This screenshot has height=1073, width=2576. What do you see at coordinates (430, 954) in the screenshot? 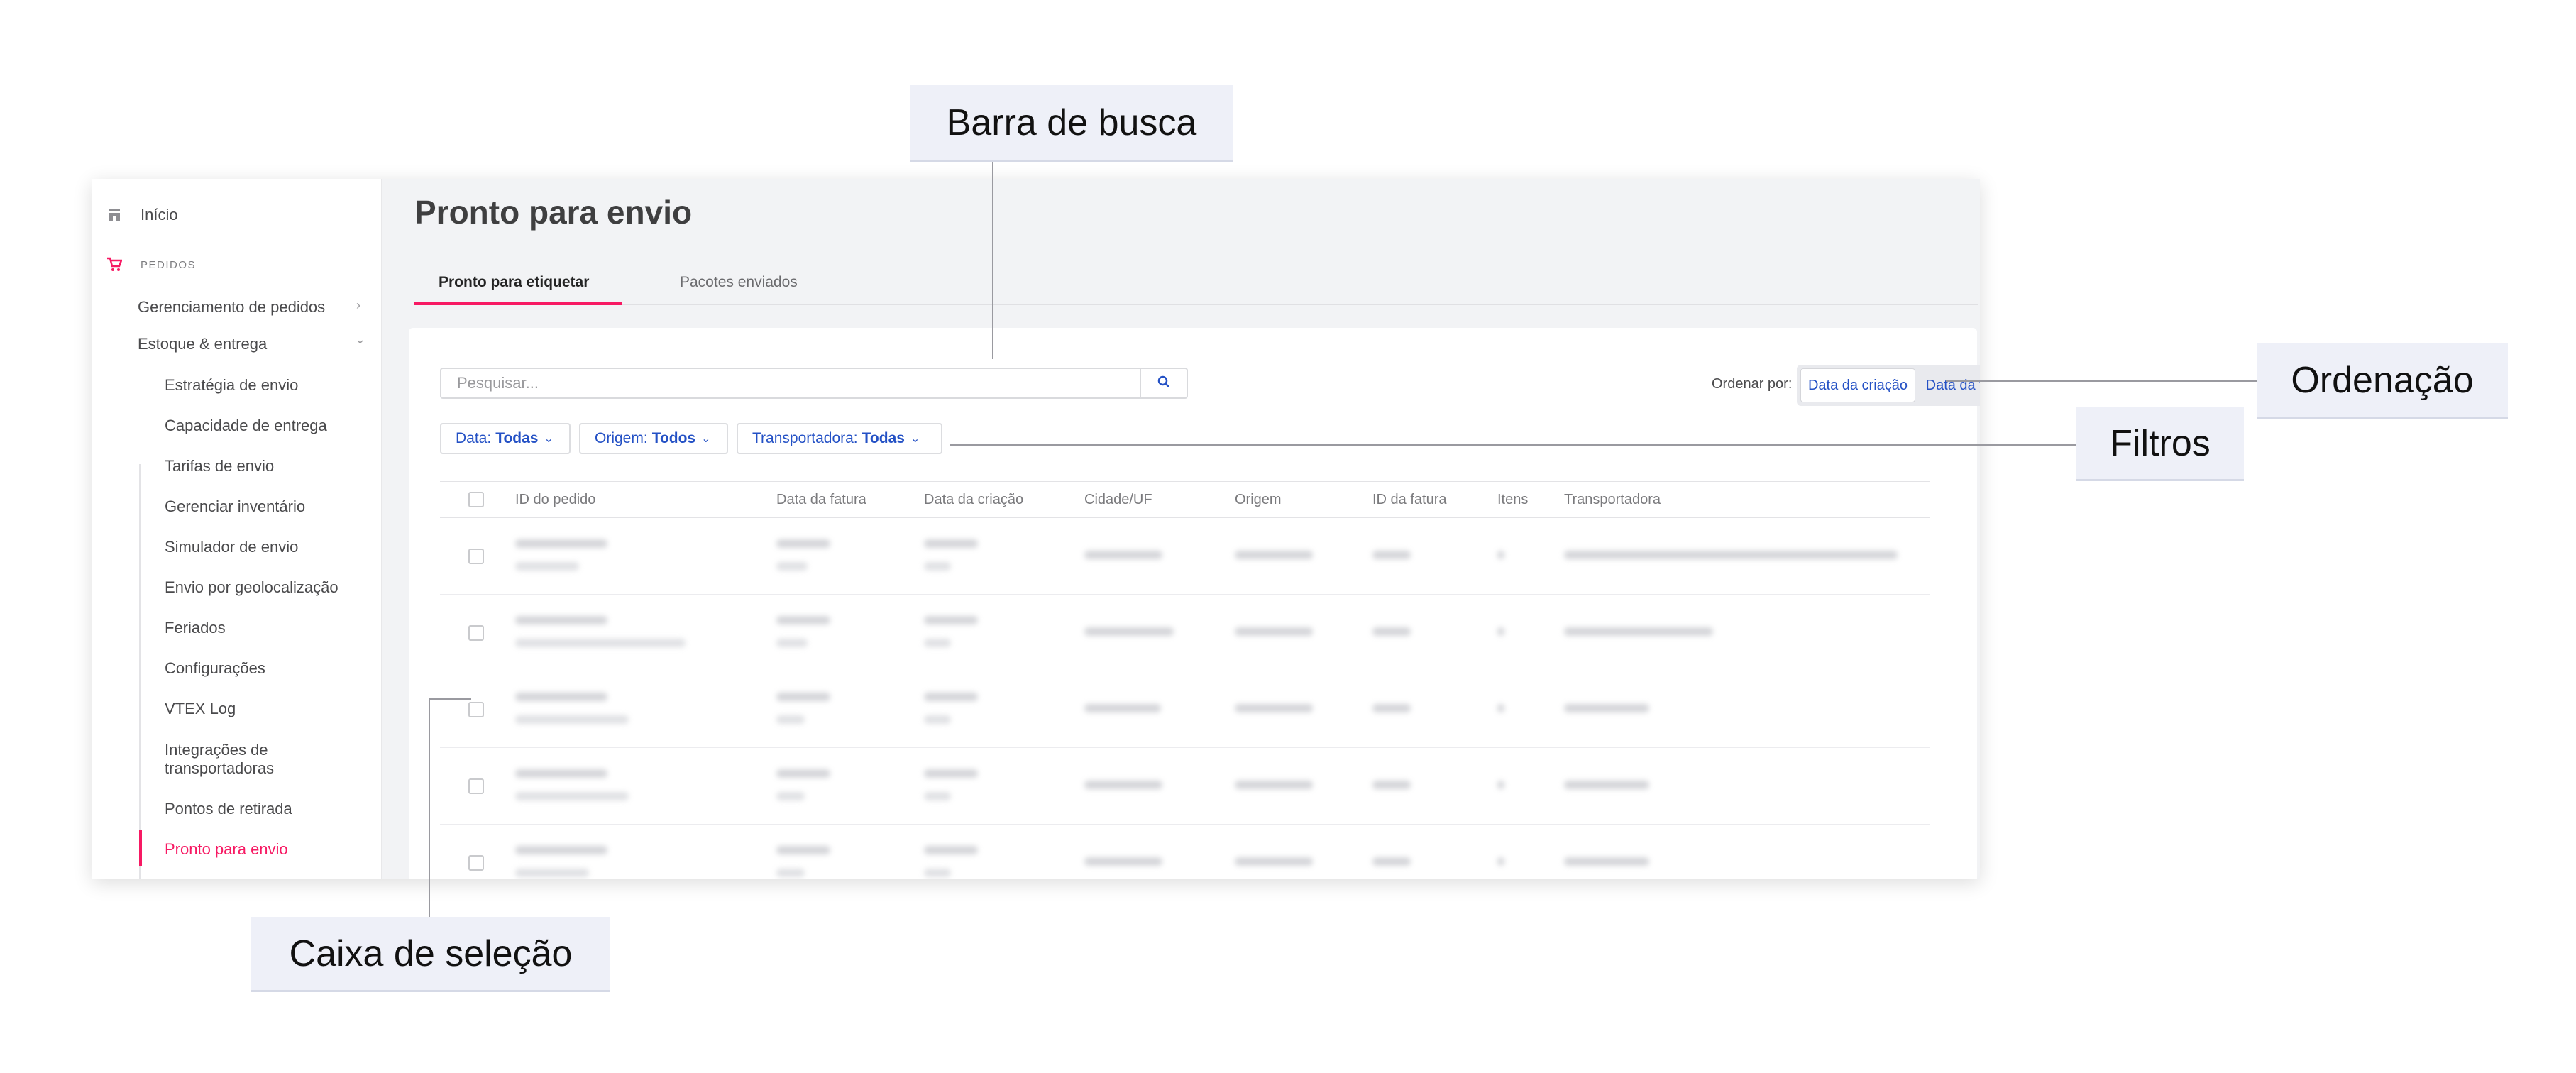
I see `callout-checkbox: Caixa de seleção` at bounding box center [430, 954].